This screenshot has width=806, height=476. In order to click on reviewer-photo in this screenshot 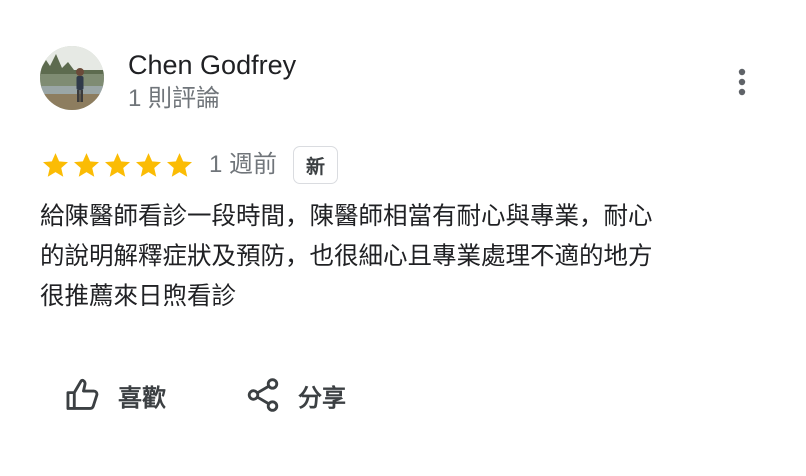, I will do `click(72, 78)`.